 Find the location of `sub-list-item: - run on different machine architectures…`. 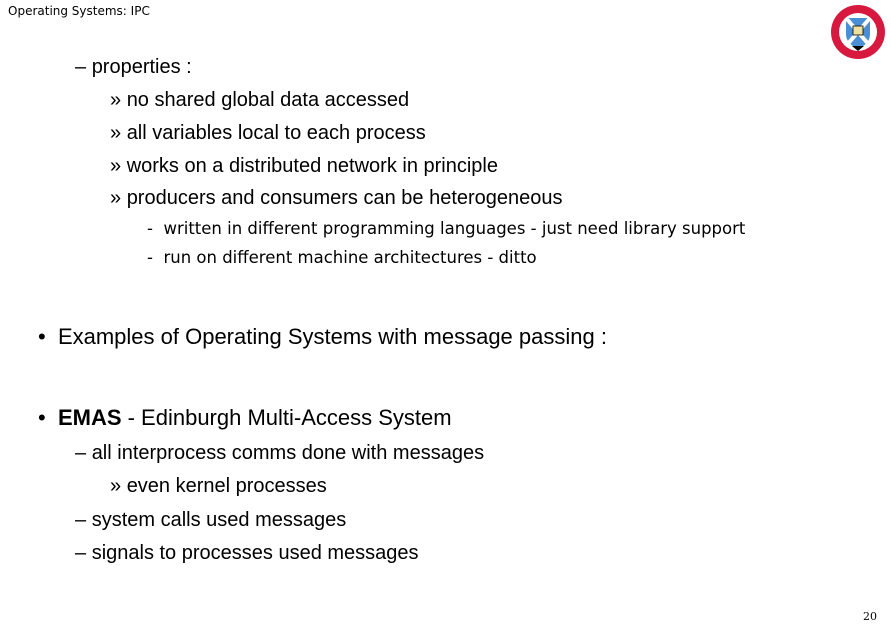

sub-list-item: - run on different machine architectures… is located at coordinates (342, 257).